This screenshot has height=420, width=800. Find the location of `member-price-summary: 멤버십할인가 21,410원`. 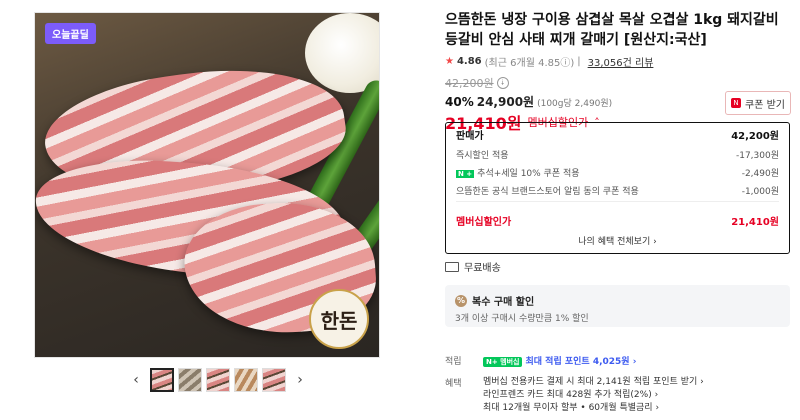

member-price-summary: 멤버십할인가 21,410원 is located at coordinates (617, 220).